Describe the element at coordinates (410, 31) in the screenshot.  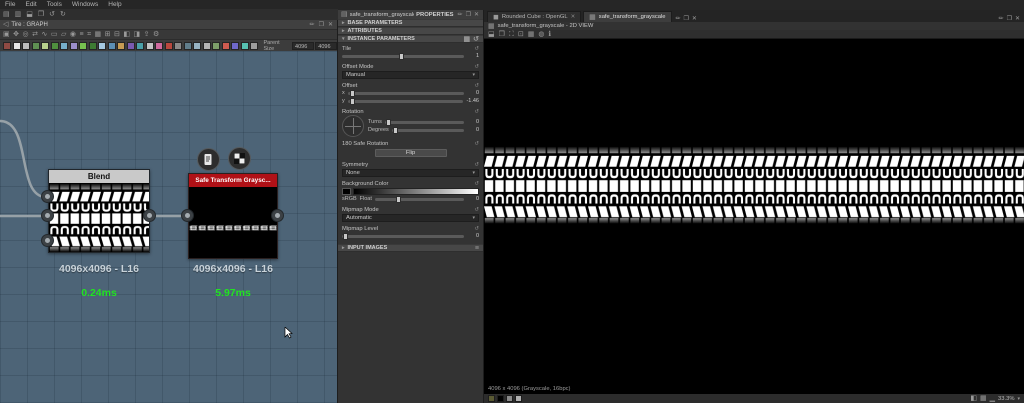
I see `section-attributes: ▸ ATTRIBUTES` at that location.